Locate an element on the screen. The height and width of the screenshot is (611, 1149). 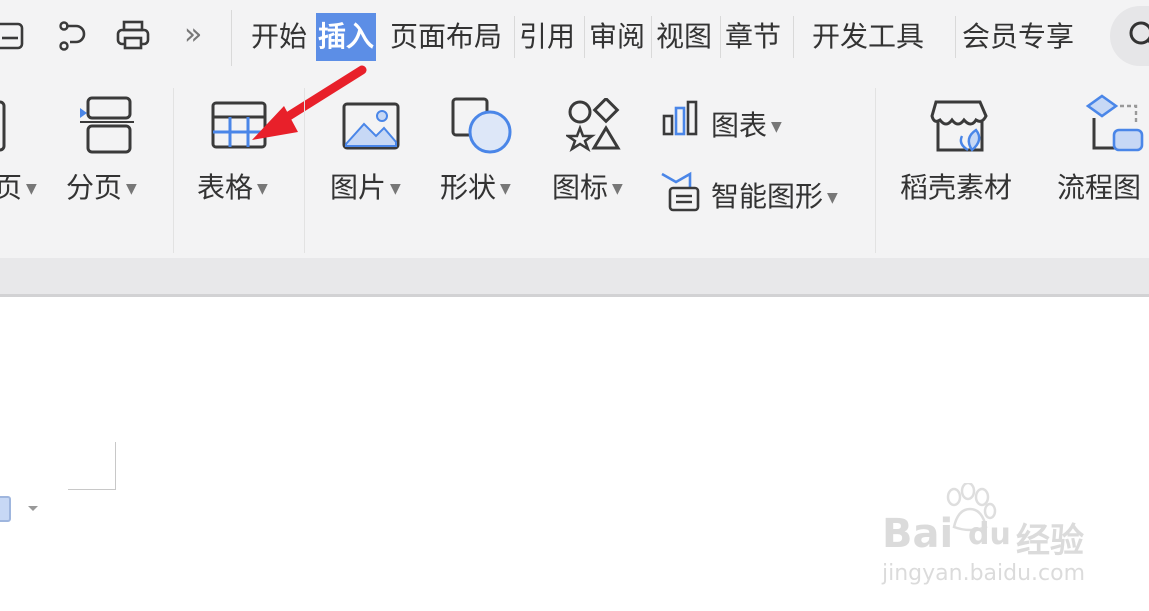
smart-art-label: 智能图形 is located at coordinates (767, 196).